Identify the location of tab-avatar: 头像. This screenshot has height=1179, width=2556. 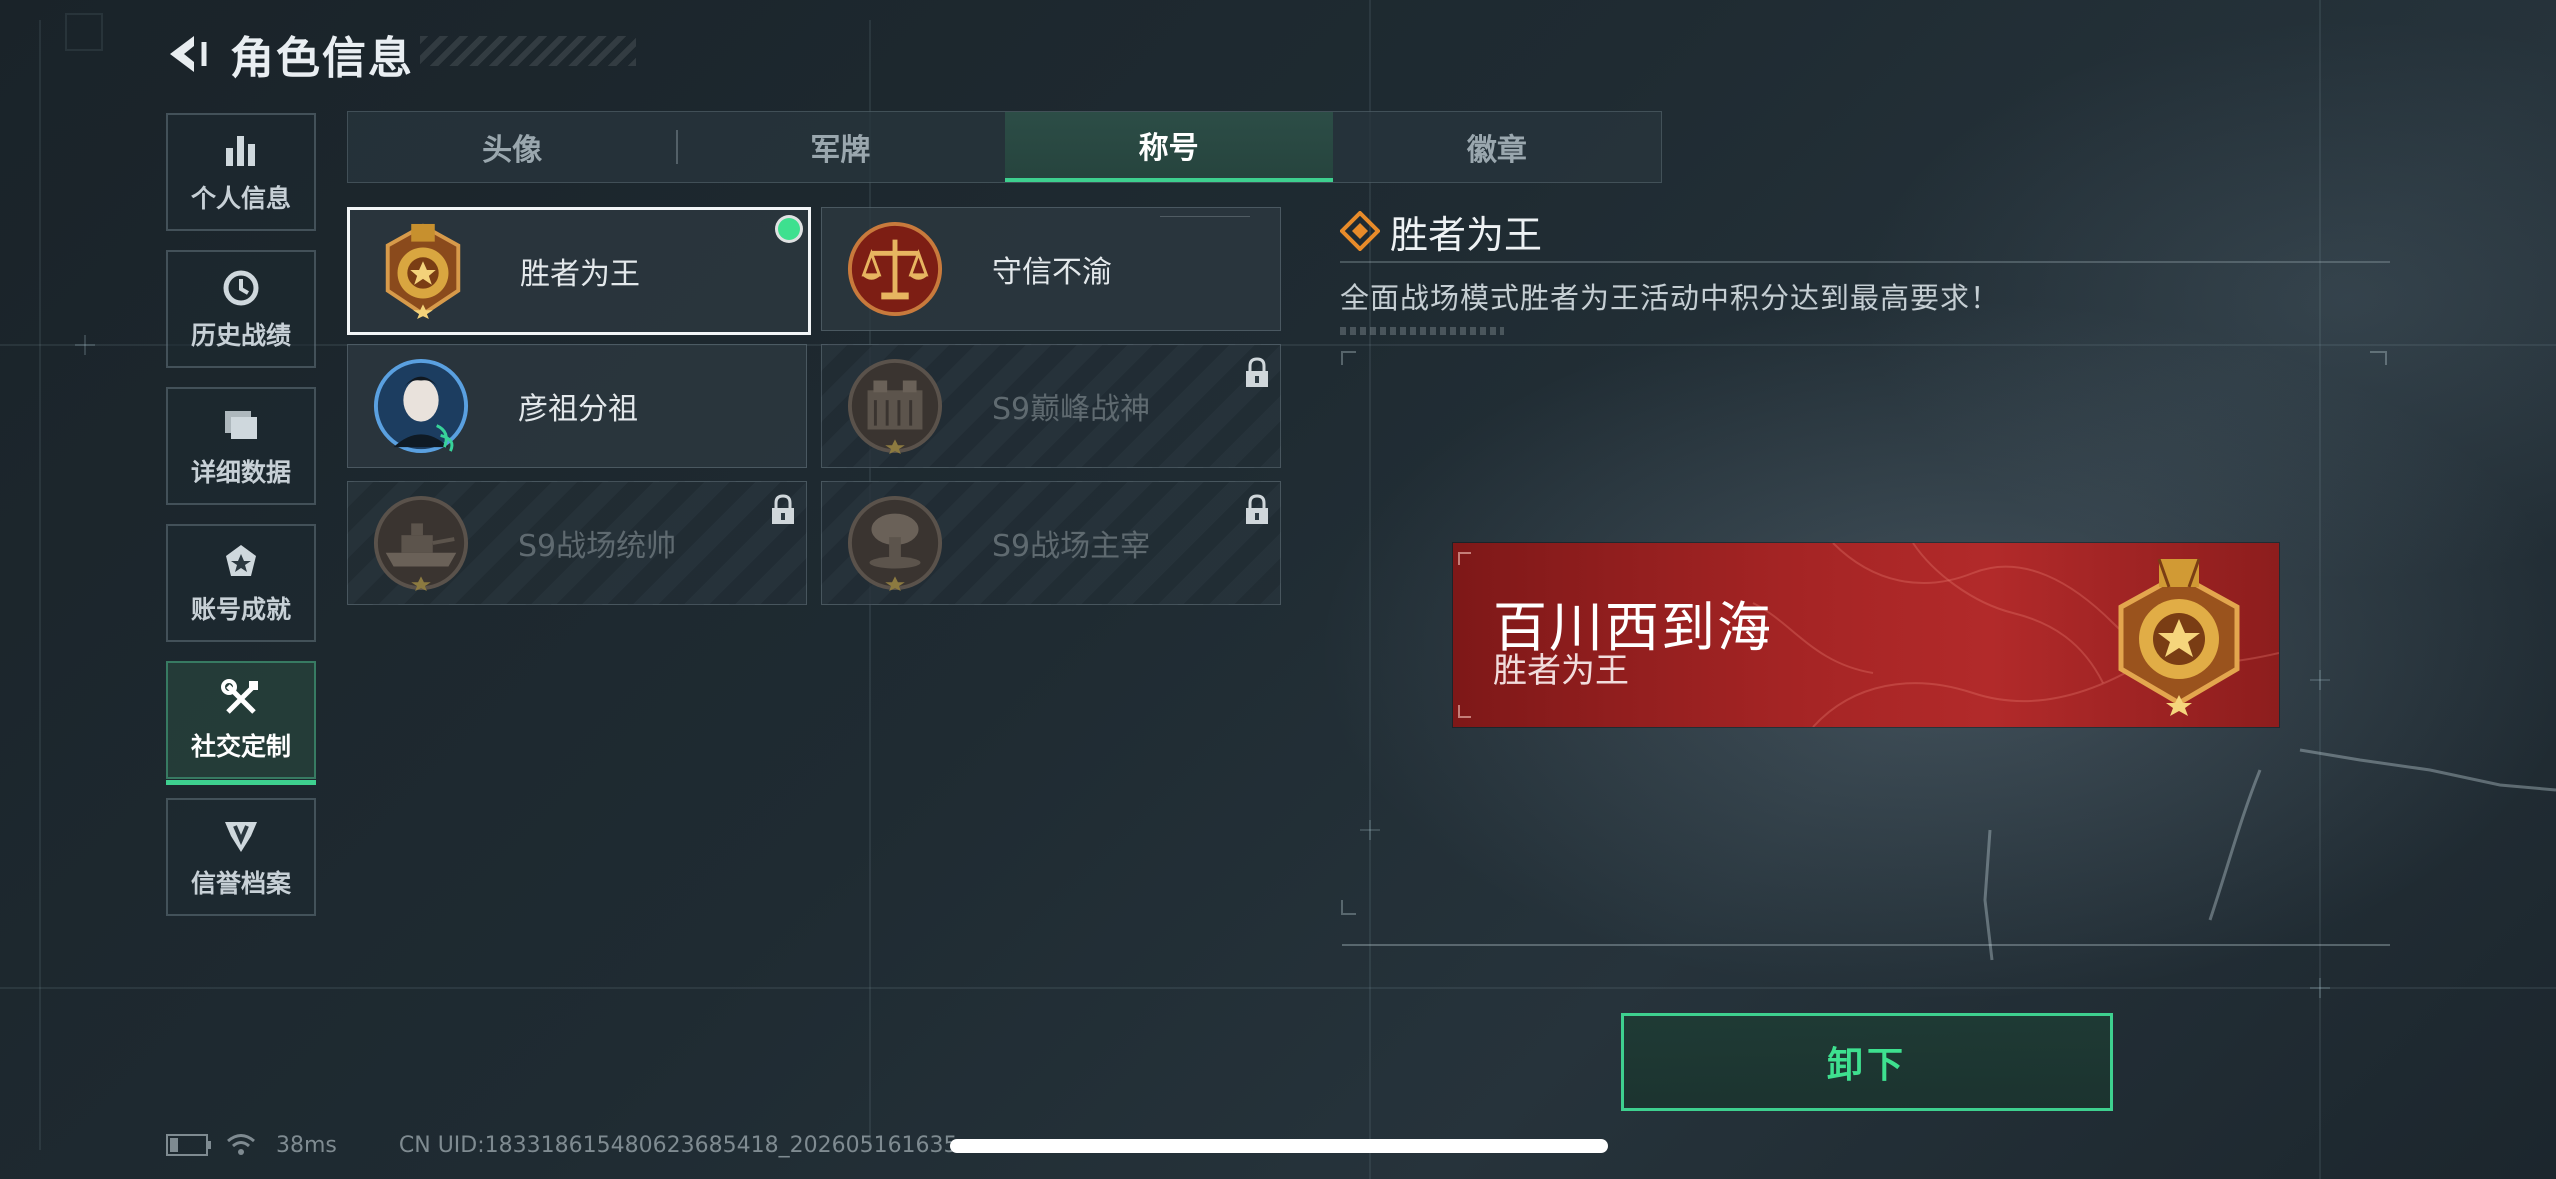
(512, 147).